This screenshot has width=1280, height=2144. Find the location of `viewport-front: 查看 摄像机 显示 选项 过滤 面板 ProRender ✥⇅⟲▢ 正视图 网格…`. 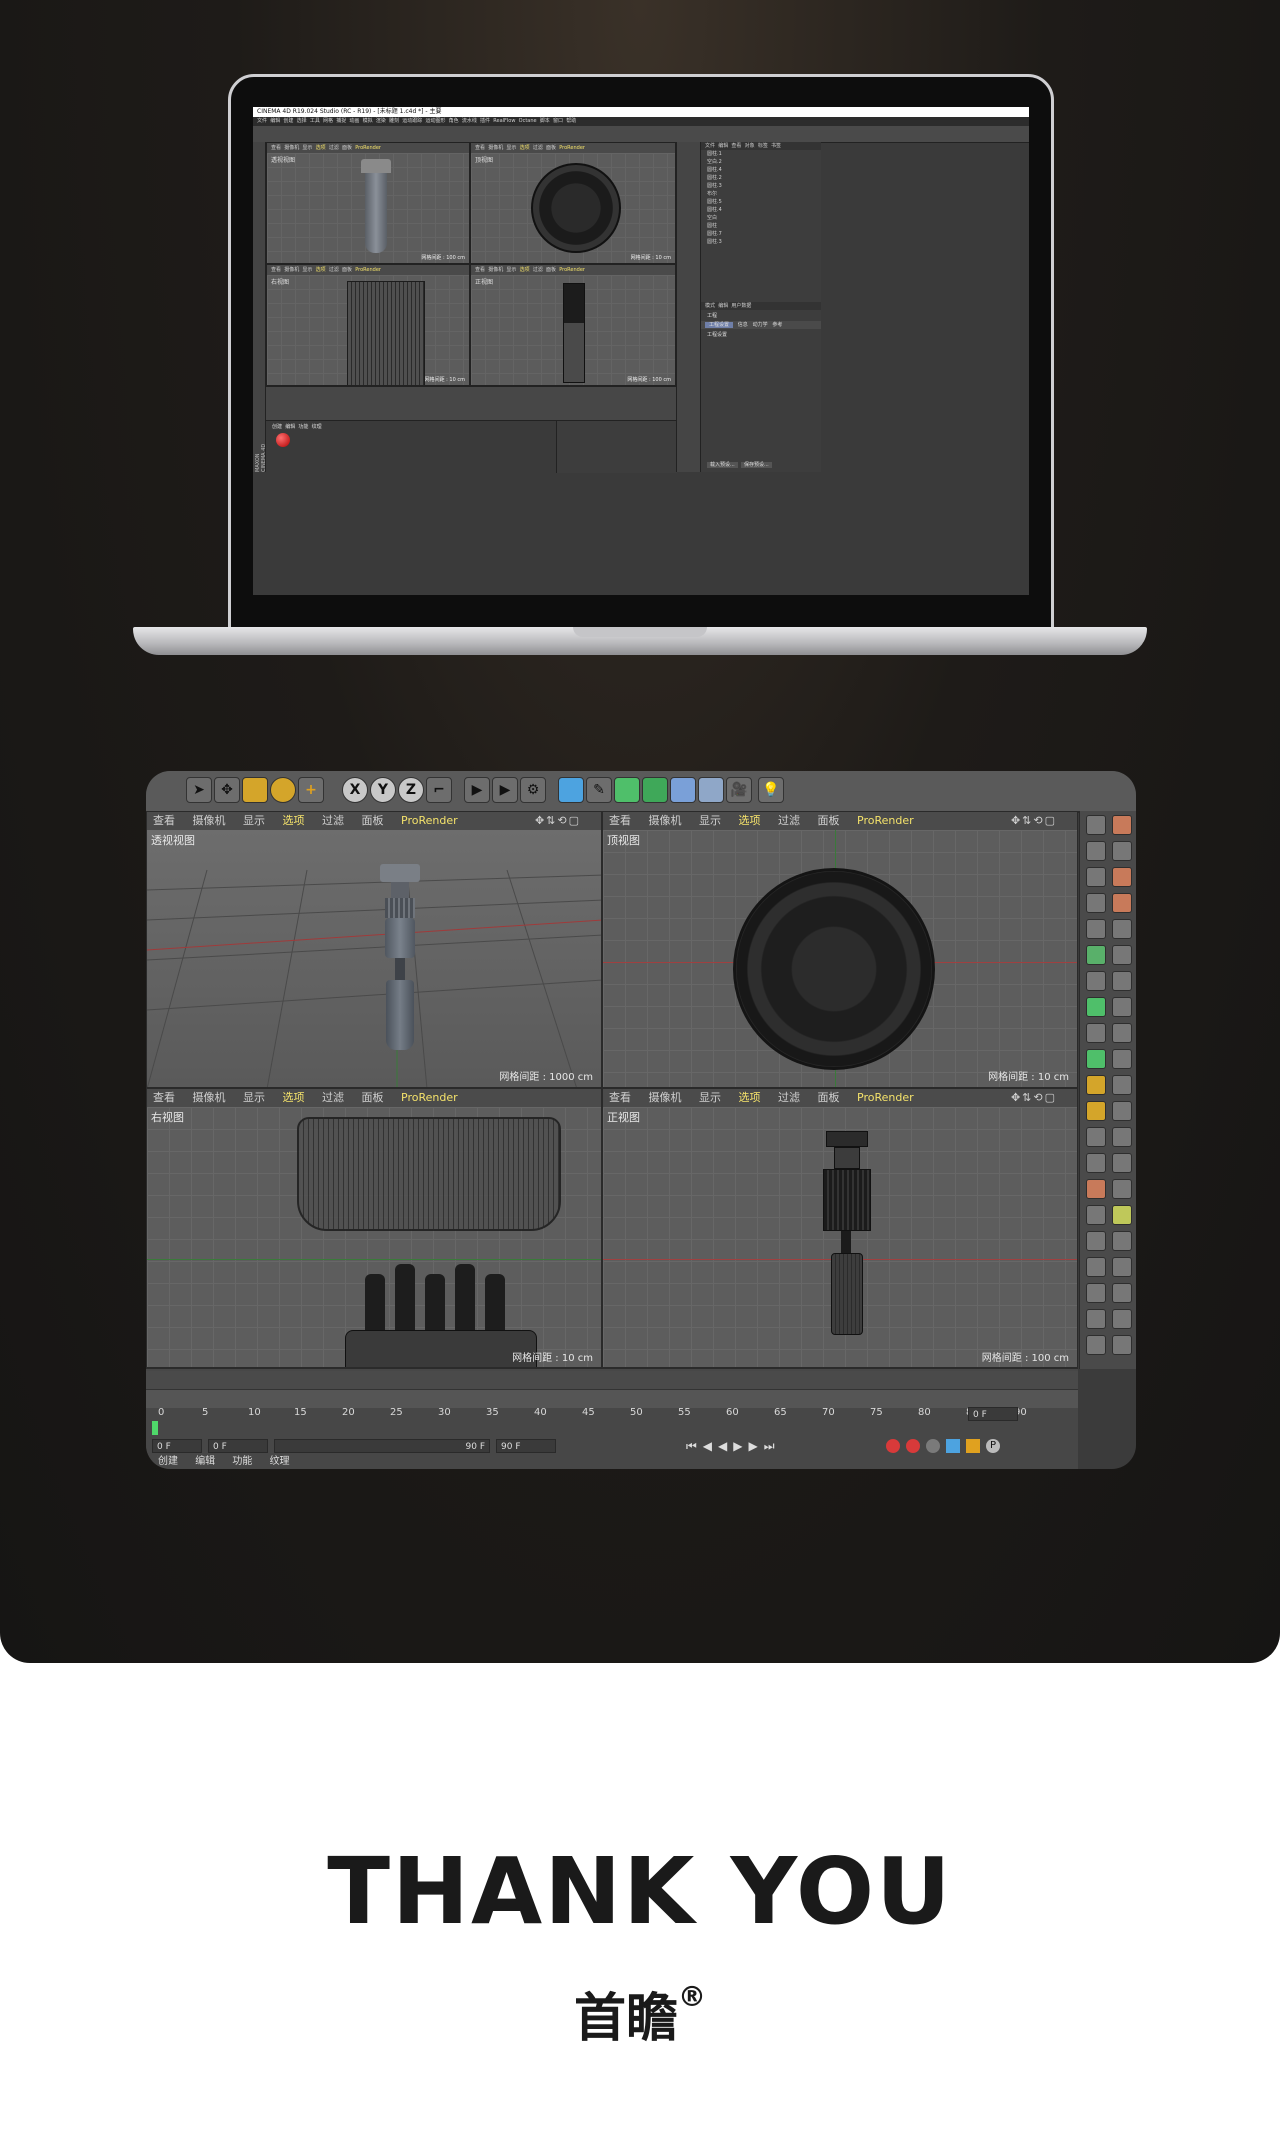

viewport-front: 查看 摄像机 显示 选项 过滤 面板 ProRender ✥⇅⟲▢ 正视图 网格… is located at coordinates (840, 1228).